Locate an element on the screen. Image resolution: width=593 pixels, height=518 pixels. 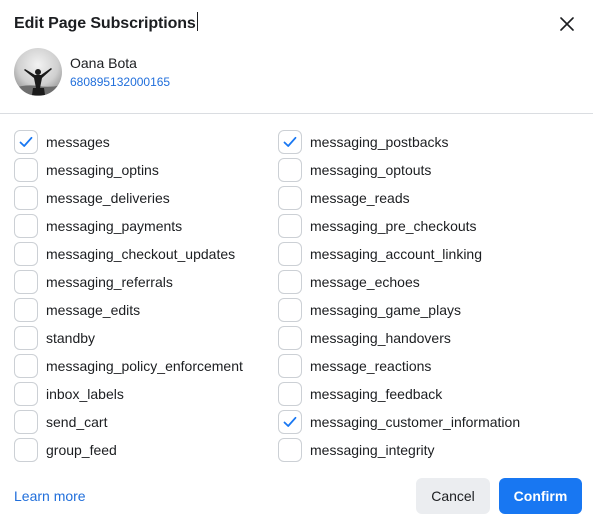
subscription-option: messaging_policy_enforcement is located at coordinates (128, 366).